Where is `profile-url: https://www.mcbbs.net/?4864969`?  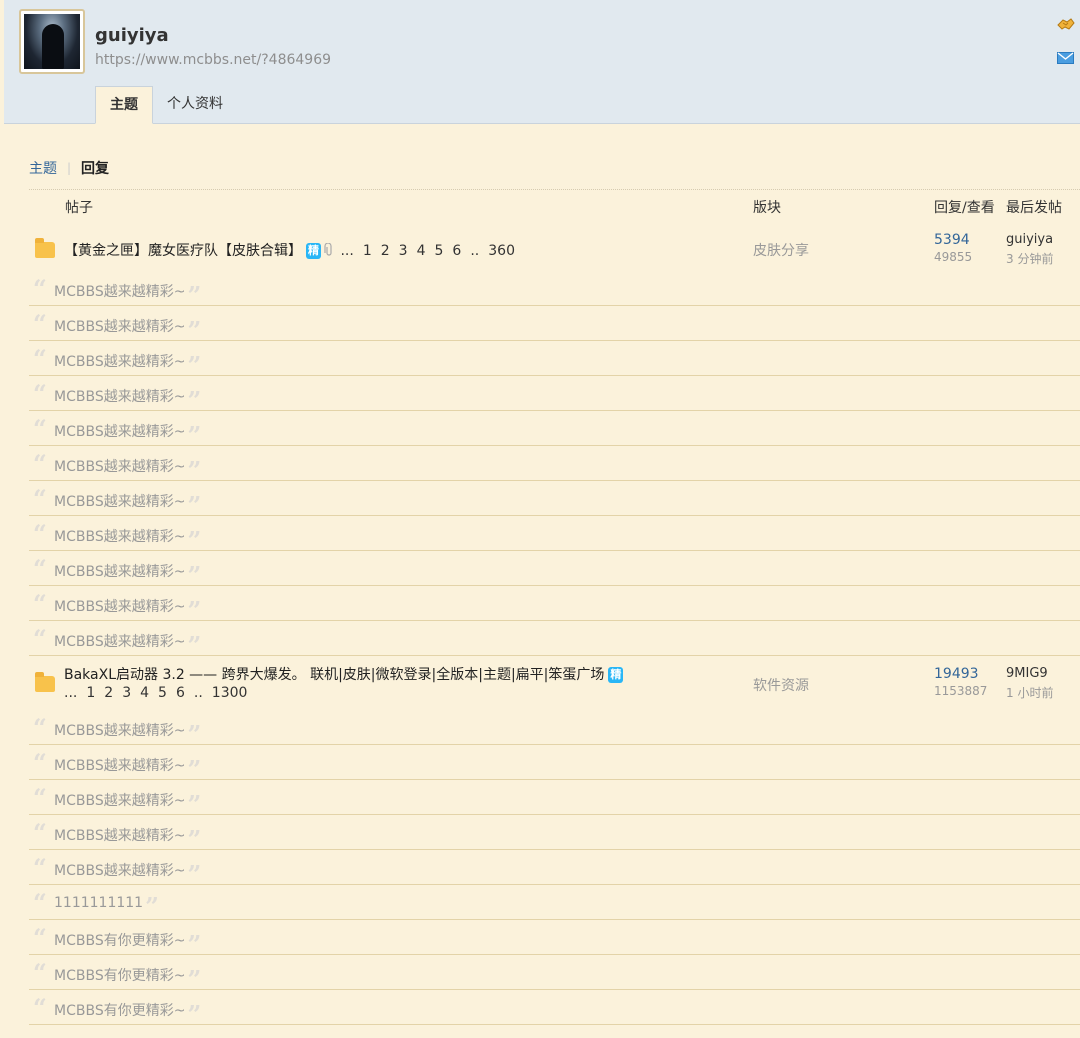
profile-url: https://www.mcbbs.net/?4864969 is located at coordinates (213, 60).